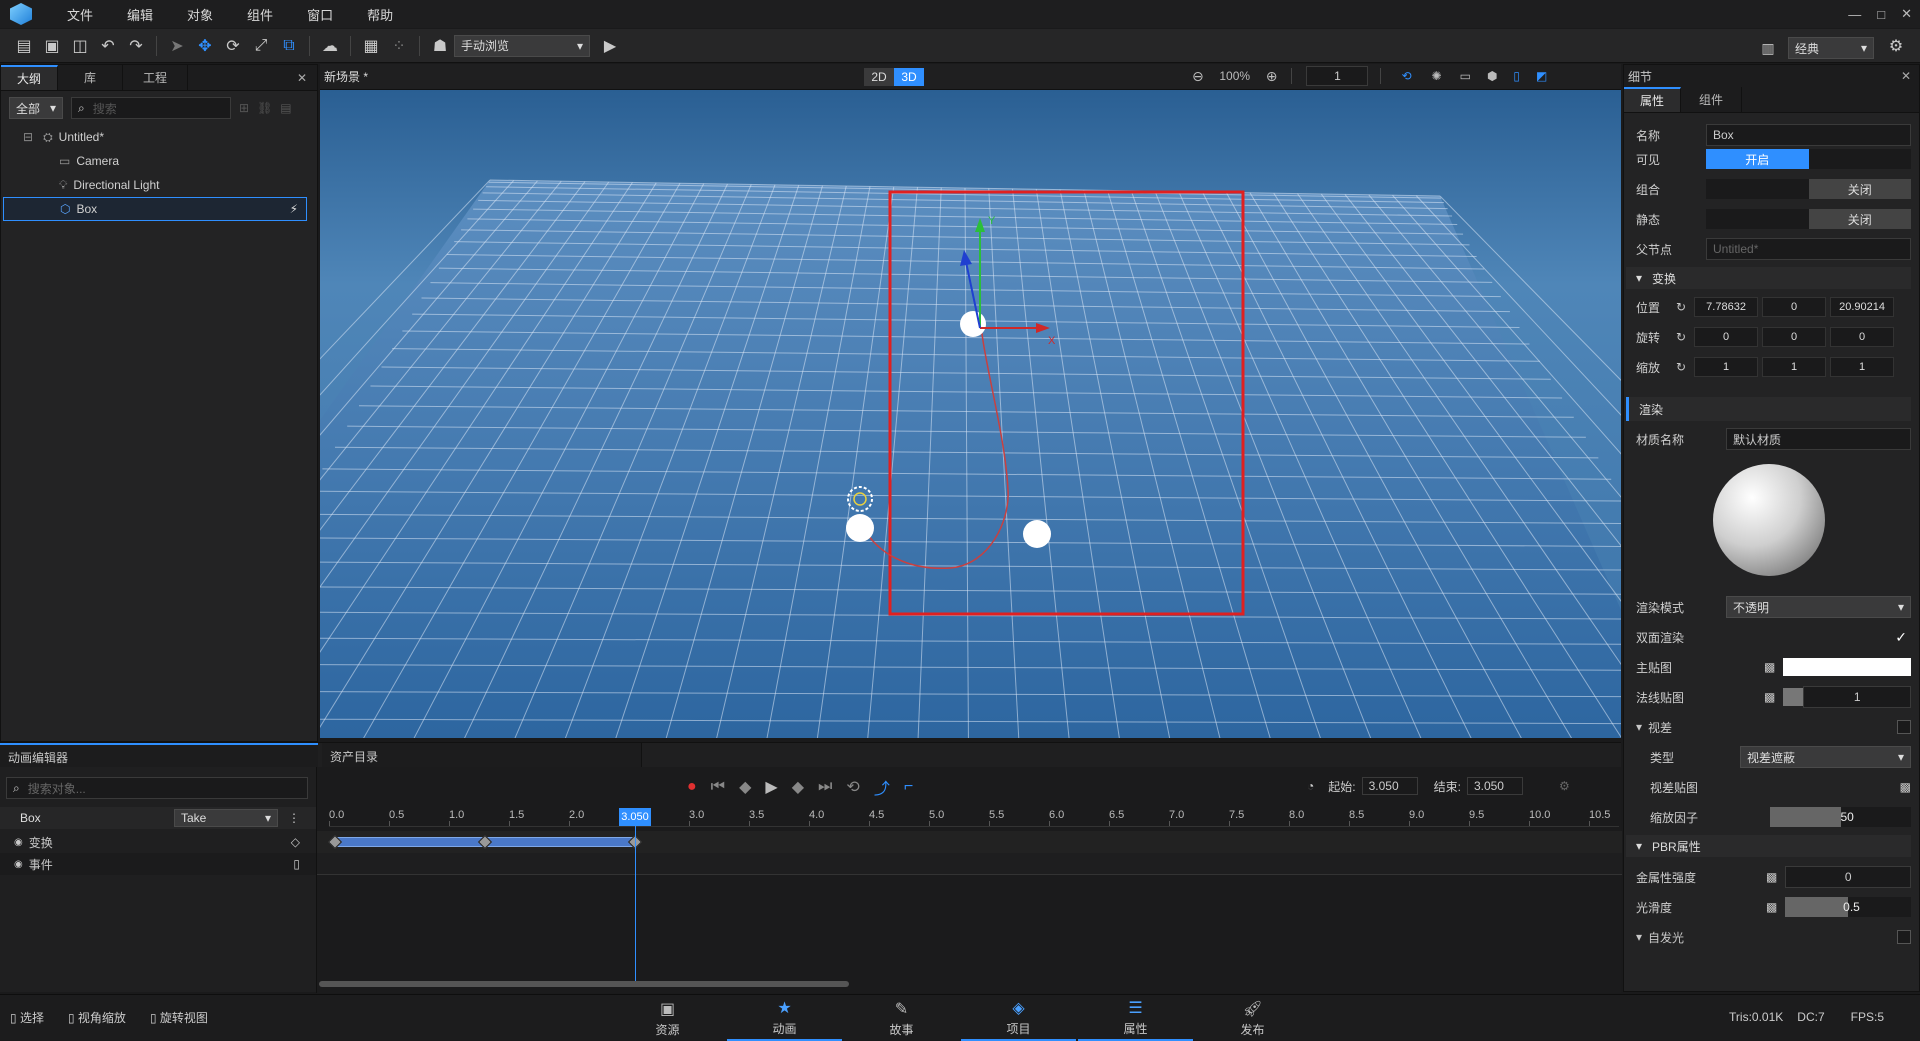  What do you see at coordinates (482, 755) in the screenshot?
I see `tab-asset-directory: 资产目录` at bounding box center [482, 755].